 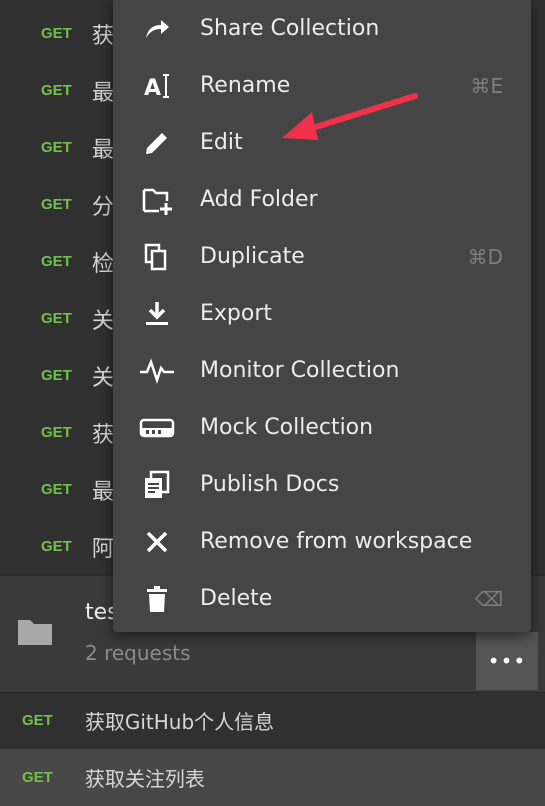 I want to click on menu-item-remove-from-workspace: Remove from workspace, so click(x=322, y=541).